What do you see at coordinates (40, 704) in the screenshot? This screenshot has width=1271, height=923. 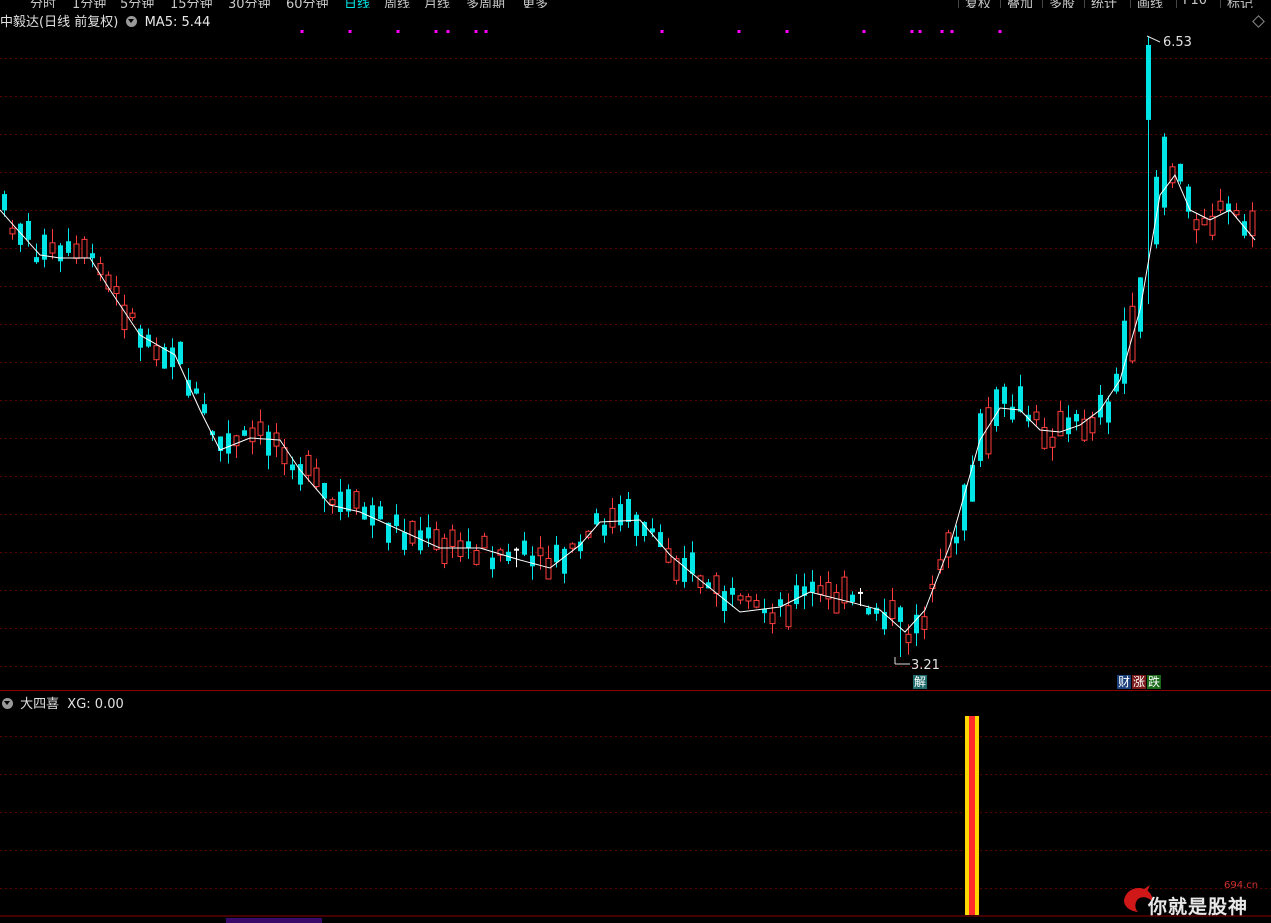 I see `indicator-name: 大四喜` at bounding box center [40, 704].